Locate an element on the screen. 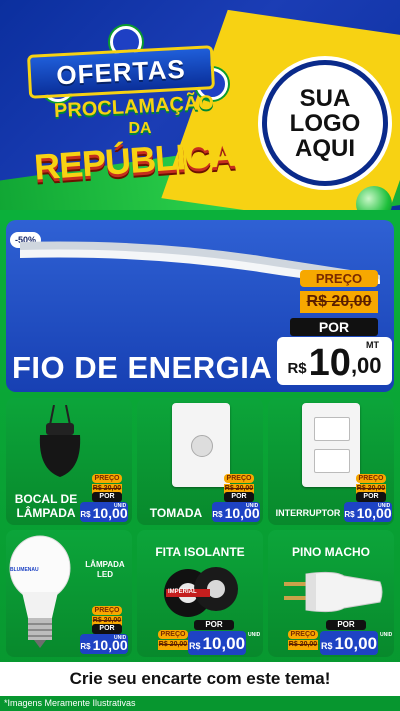 The height and width of the screenshot is (711, 400). logo-placeholder: SUA LOGO AQUI is located at coordinates (325, 123).